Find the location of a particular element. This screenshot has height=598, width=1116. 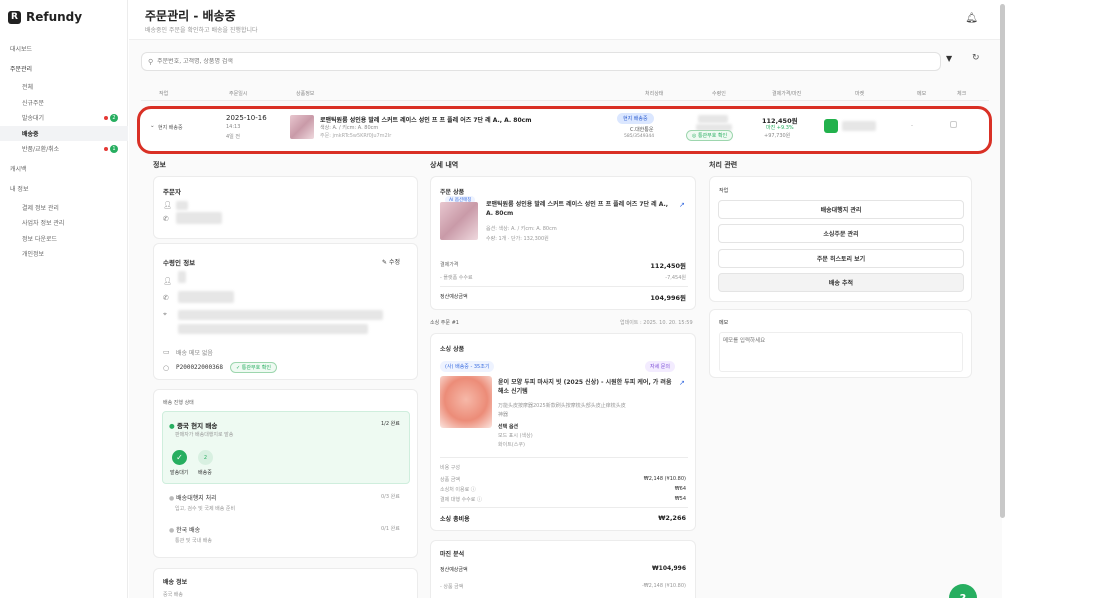

edit-button: ✎ 수정 is located at coordinates (391, 261).